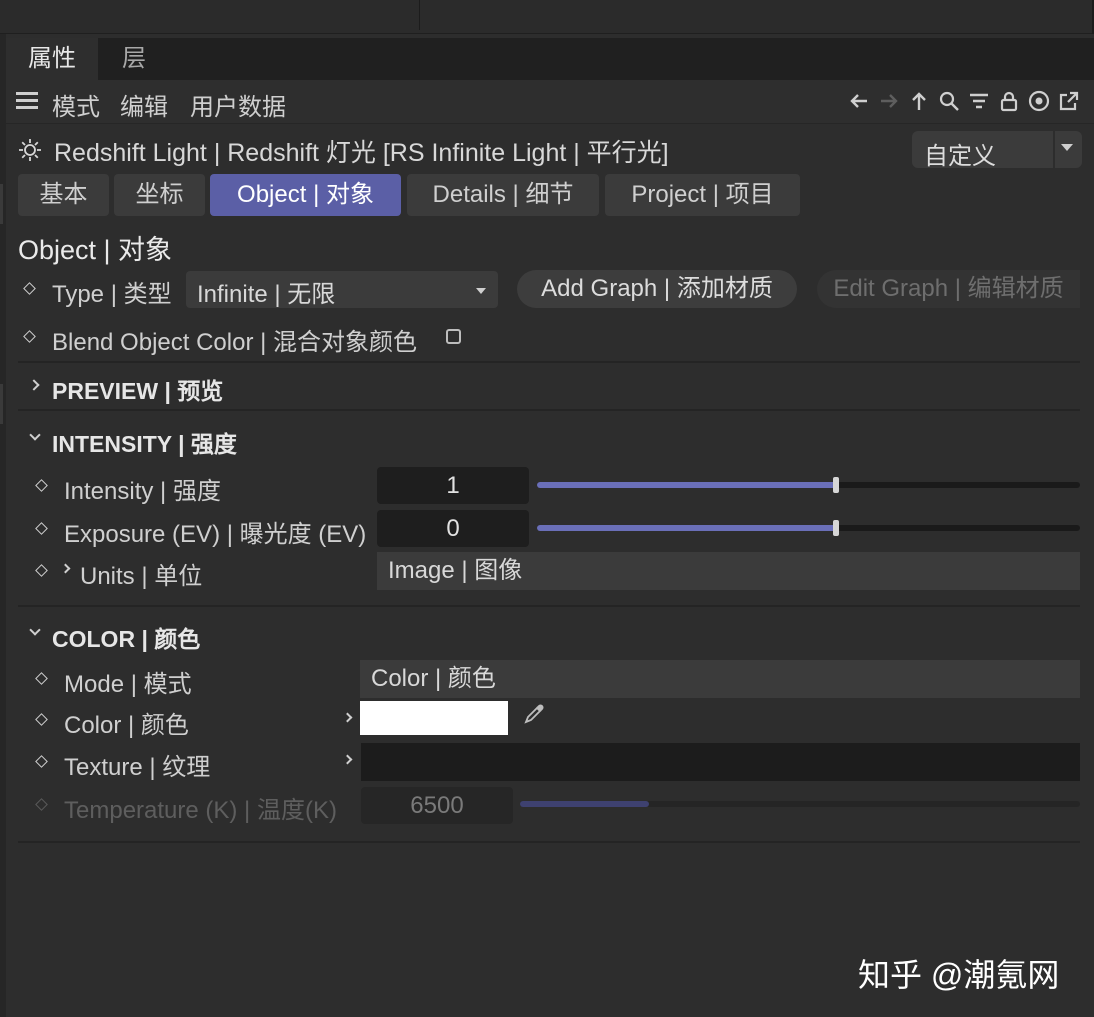  I want to click on subtab-project: Project | 项目, so click(702, 195).